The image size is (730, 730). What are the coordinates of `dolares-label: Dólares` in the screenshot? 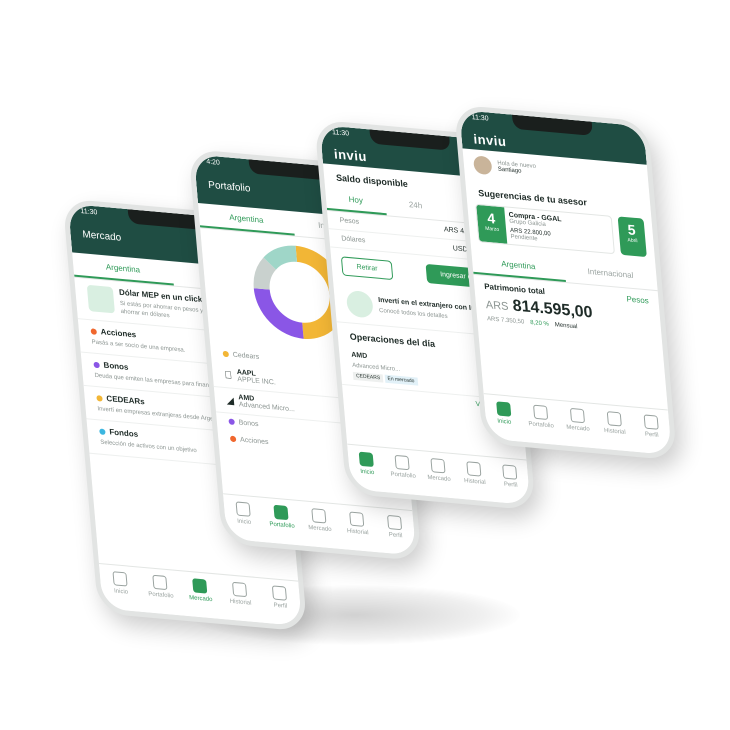 It's located at (353, 240).